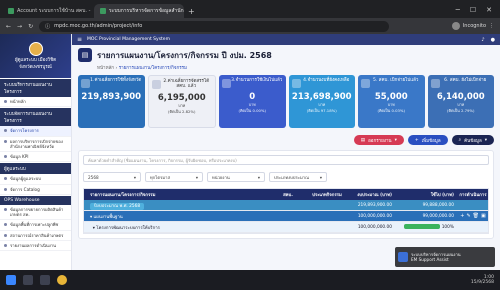  I want to click on back-icon: ←, so click(8, 26).